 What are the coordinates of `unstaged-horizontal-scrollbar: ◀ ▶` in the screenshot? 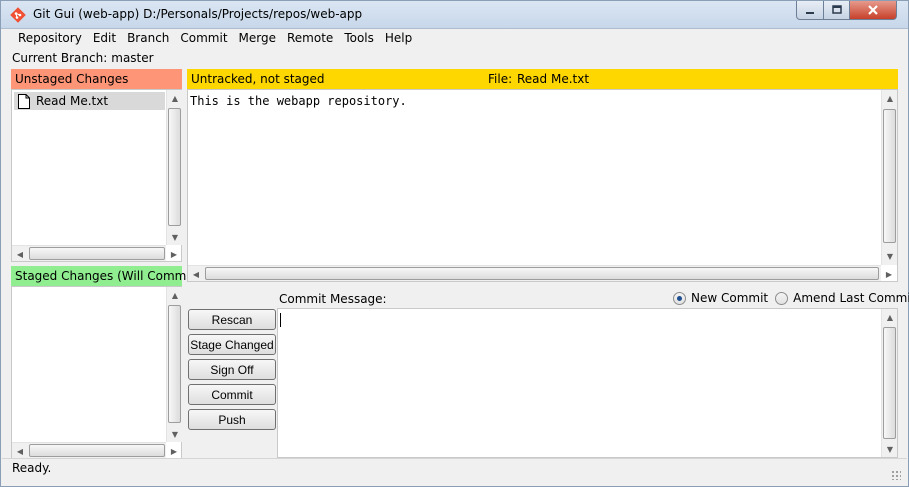 It's located at (94, 253).